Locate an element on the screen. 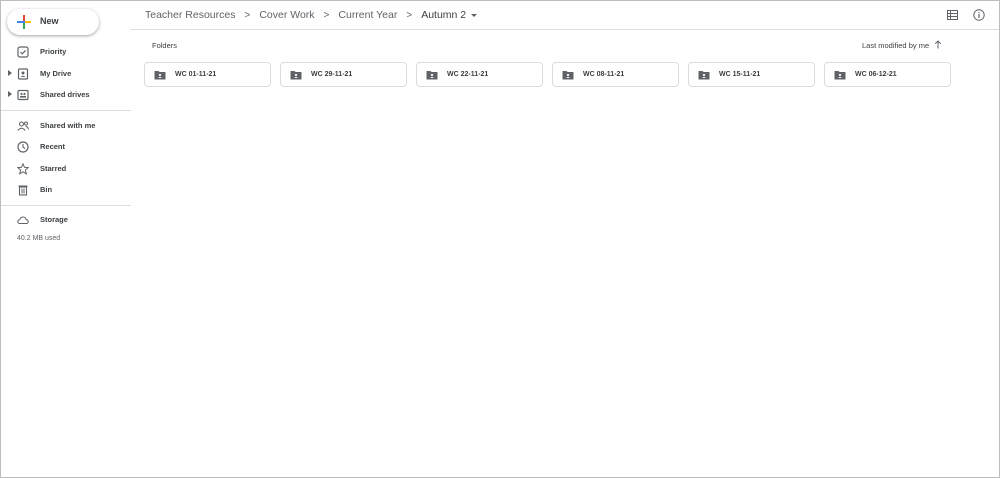  folder-card: WC 01-11-21 is located at coordinates (207, 74).